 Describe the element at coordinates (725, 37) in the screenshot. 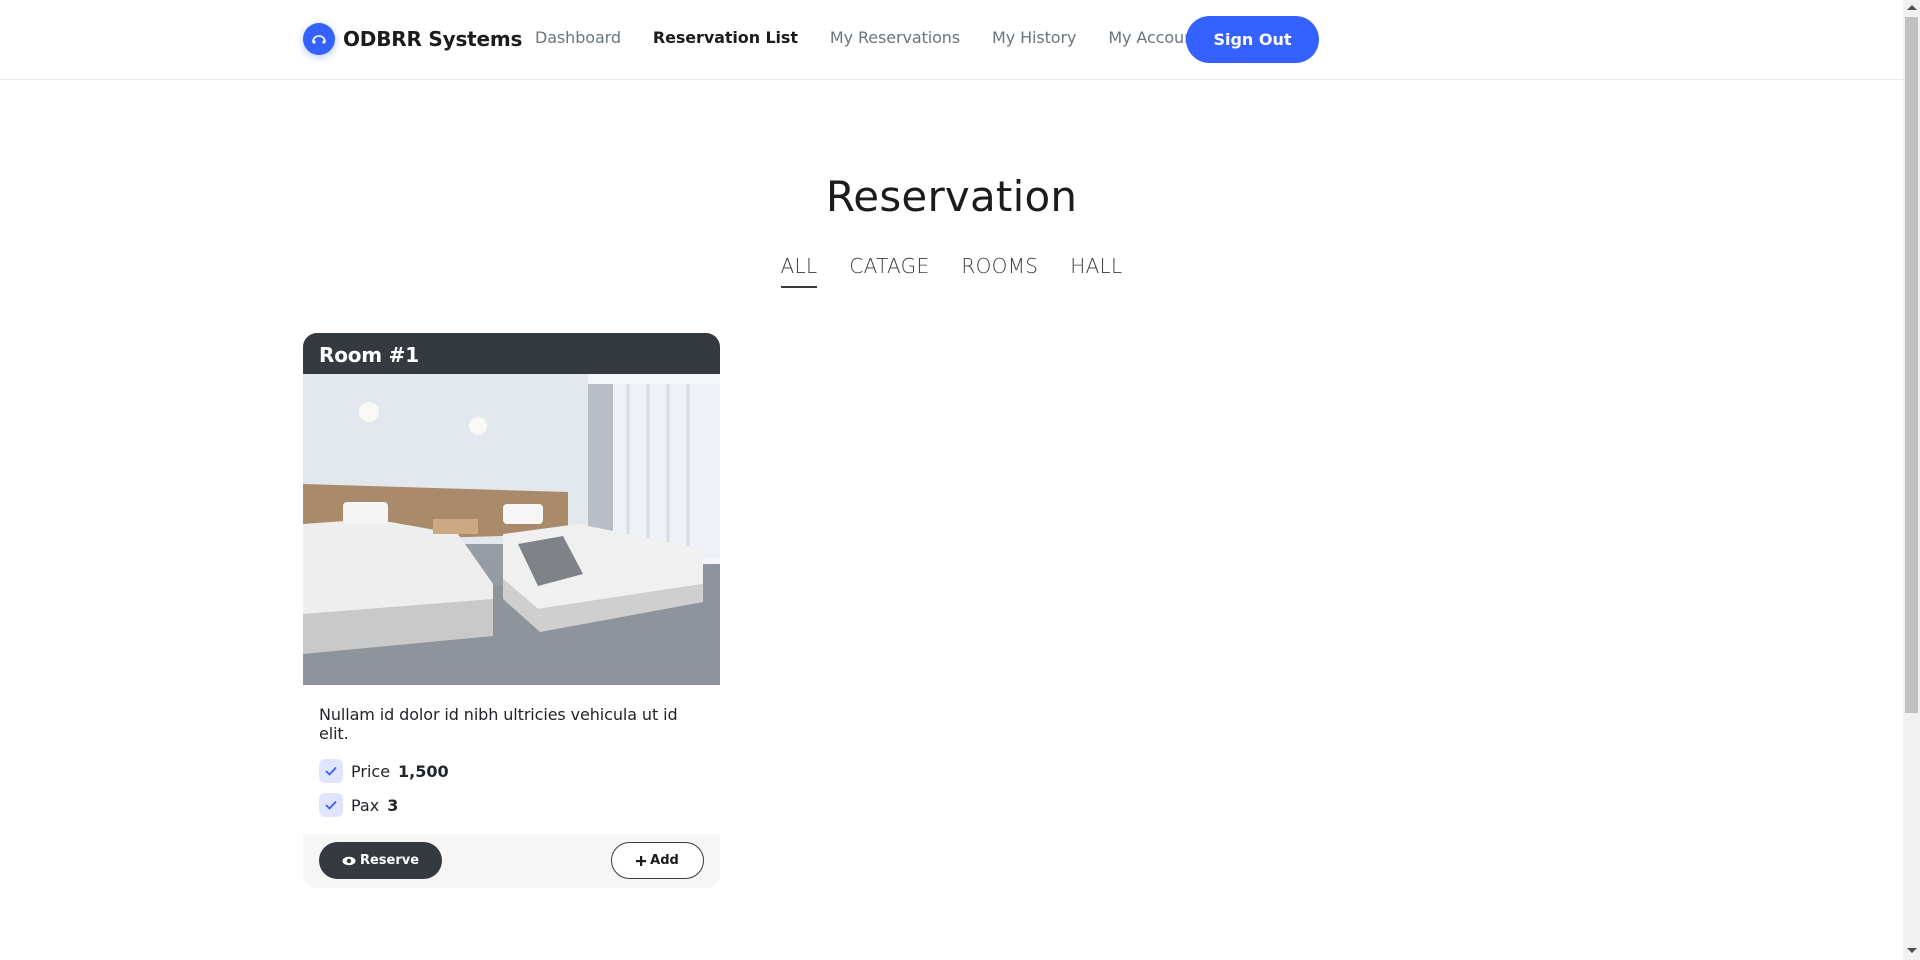

I see `nav-reservation-list: Reservation List` at that location.